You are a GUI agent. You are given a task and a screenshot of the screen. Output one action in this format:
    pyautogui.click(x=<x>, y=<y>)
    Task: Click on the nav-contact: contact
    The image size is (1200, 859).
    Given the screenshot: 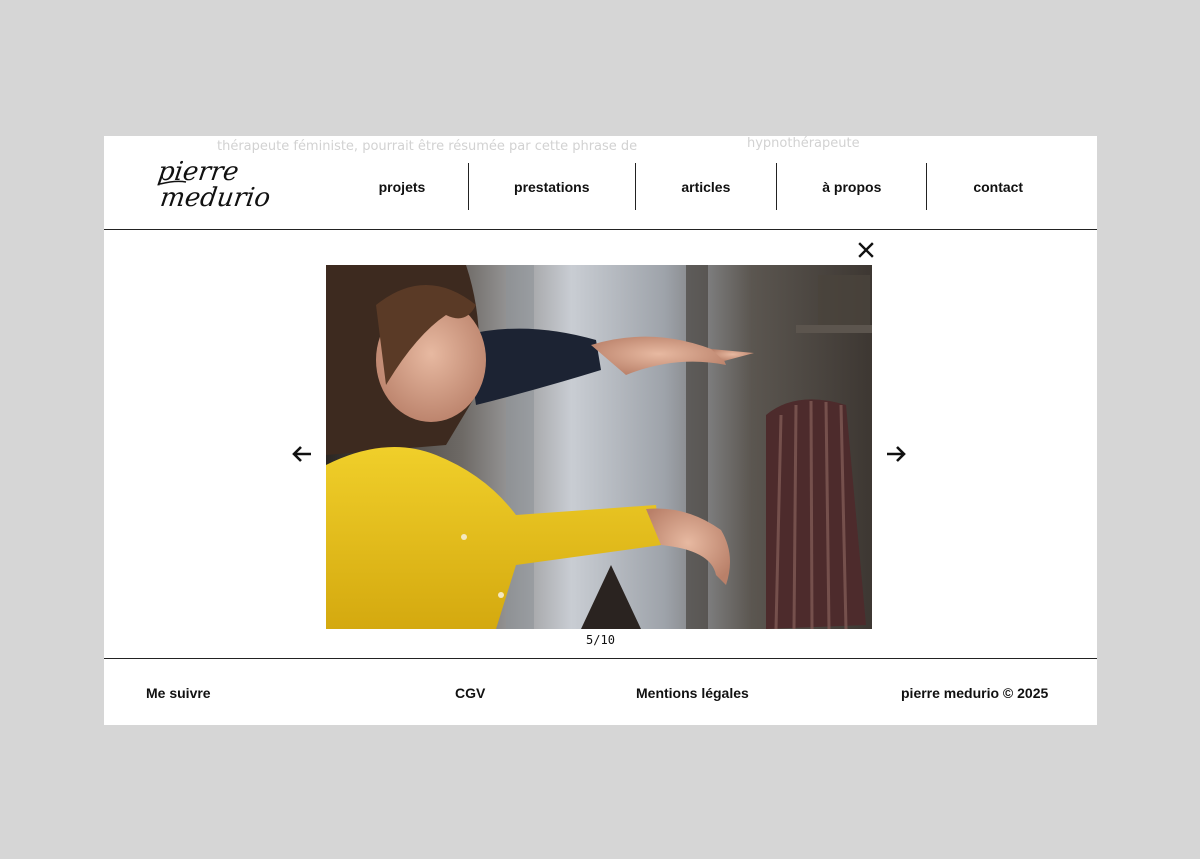 What is the action you would take?
    pyautogui.click(x=997, y=186)
    